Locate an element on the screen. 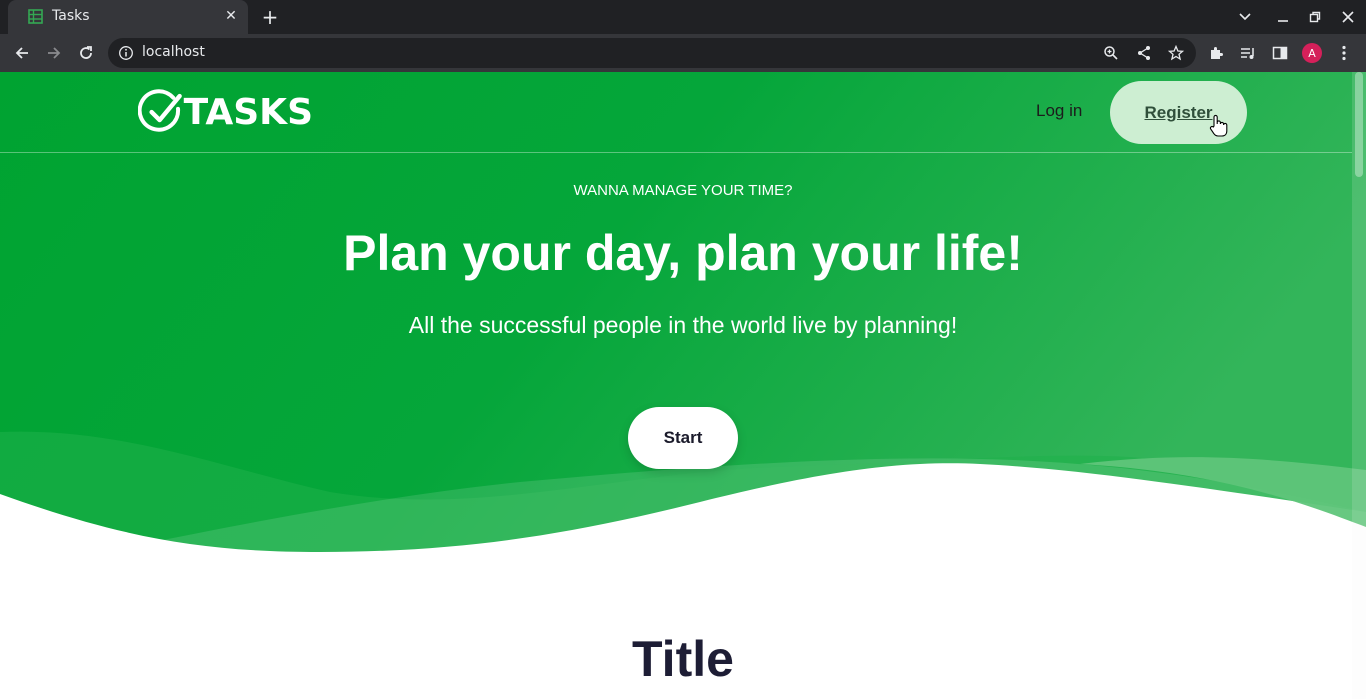 Image resolution: width=1366 pixels, height=699 pixels. tab-title: Tasks is located at coordinates (71, 16).